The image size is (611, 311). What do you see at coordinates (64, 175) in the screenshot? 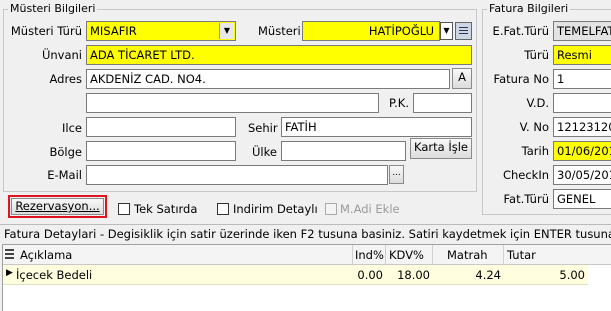
I see `email-label: E-Mail` at bounding box center [64, 175].